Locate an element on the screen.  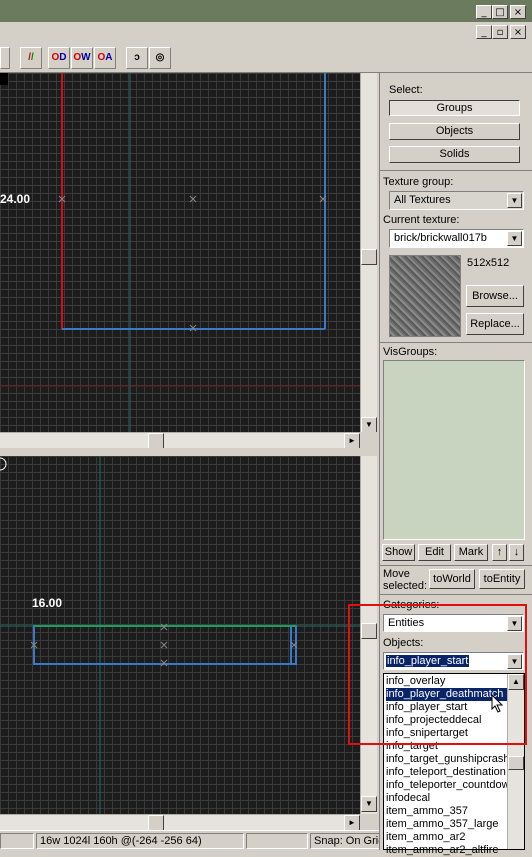
visgroup-edit-button: Edit is located at coordinates (434, 552).